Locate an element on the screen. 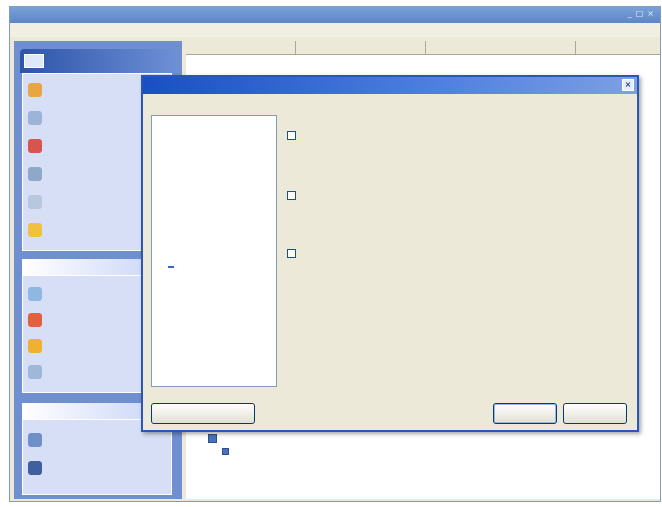 The image size is (662, 507). tree-root-node is located at coordinates (214, 438).